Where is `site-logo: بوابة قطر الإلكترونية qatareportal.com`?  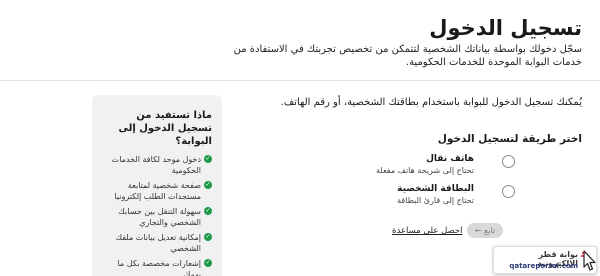 site-logo: بوابة قطر الإلكترونية qatareportal.com is located at coordinates (545, 260).